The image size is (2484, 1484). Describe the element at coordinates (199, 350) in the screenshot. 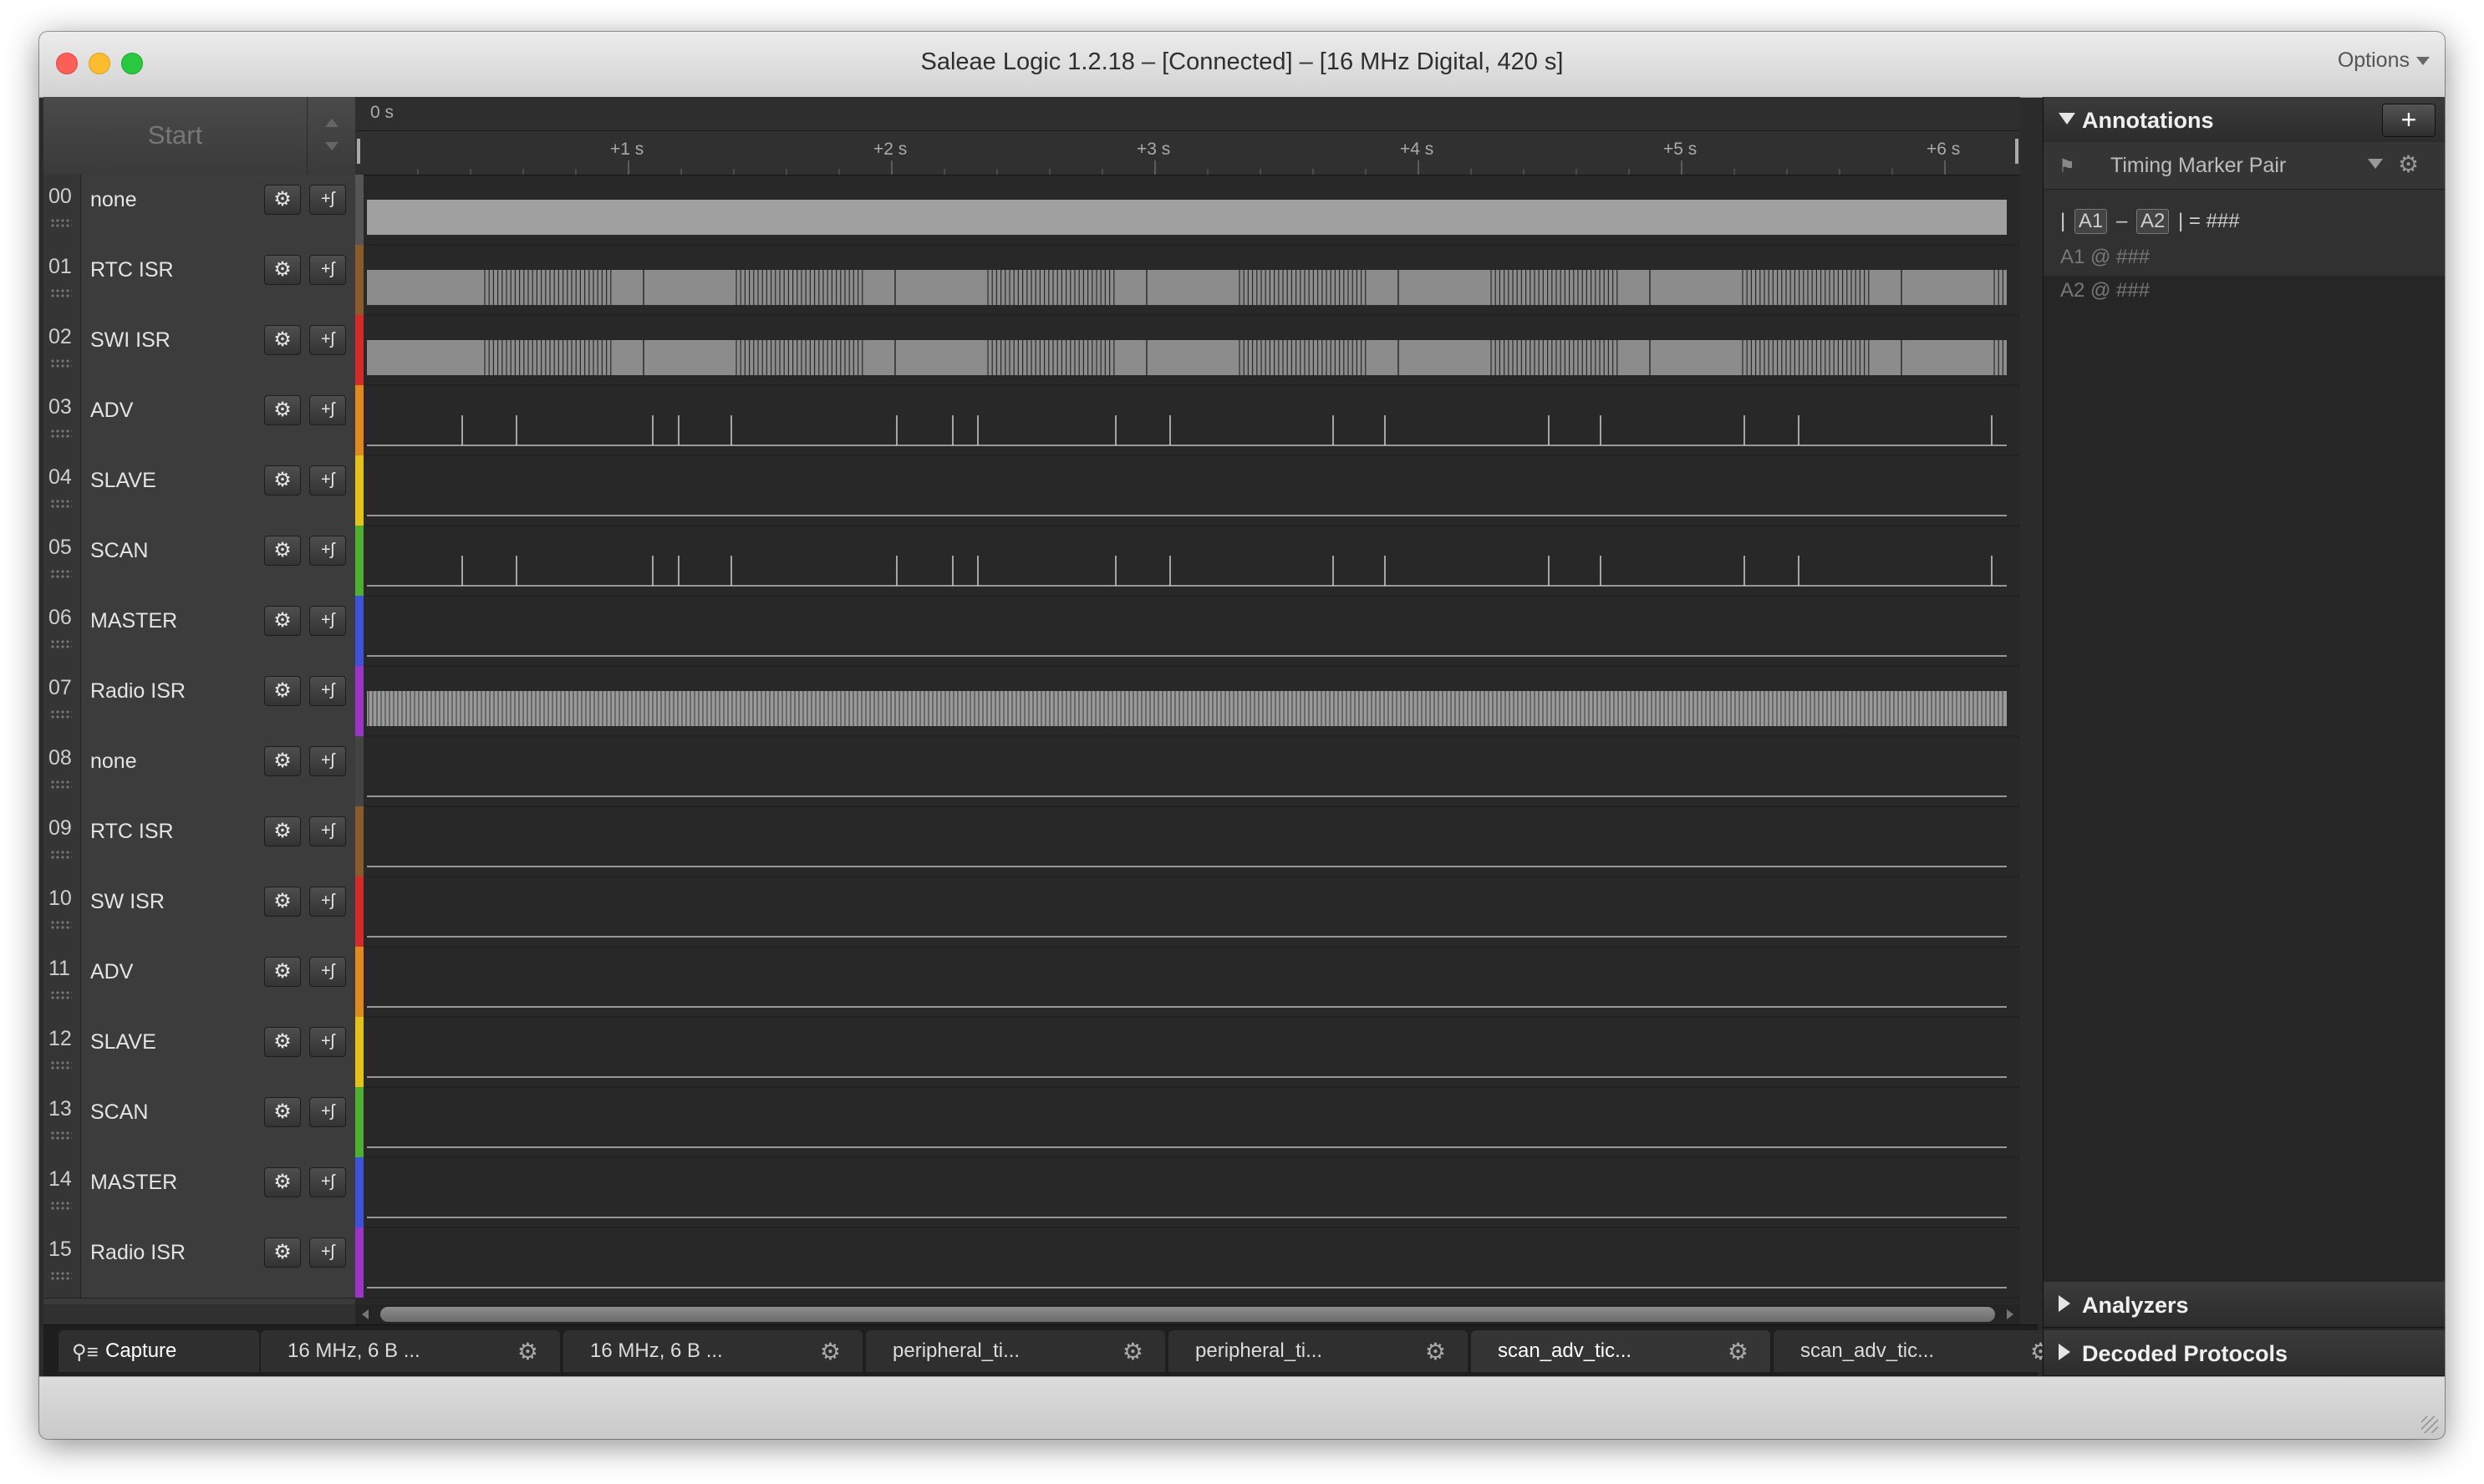

I see `channel-row: 02 SWI ISR ⚙ +ʃ` at that location.